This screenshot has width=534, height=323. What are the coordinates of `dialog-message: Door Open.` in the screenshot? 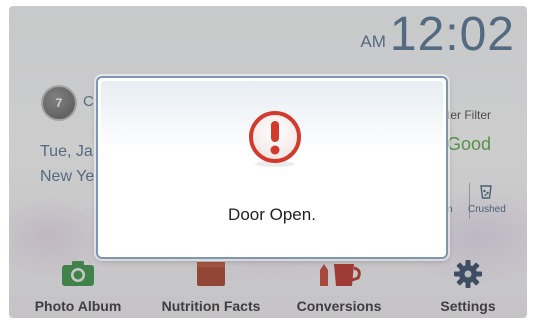 It's located at (272, 214).